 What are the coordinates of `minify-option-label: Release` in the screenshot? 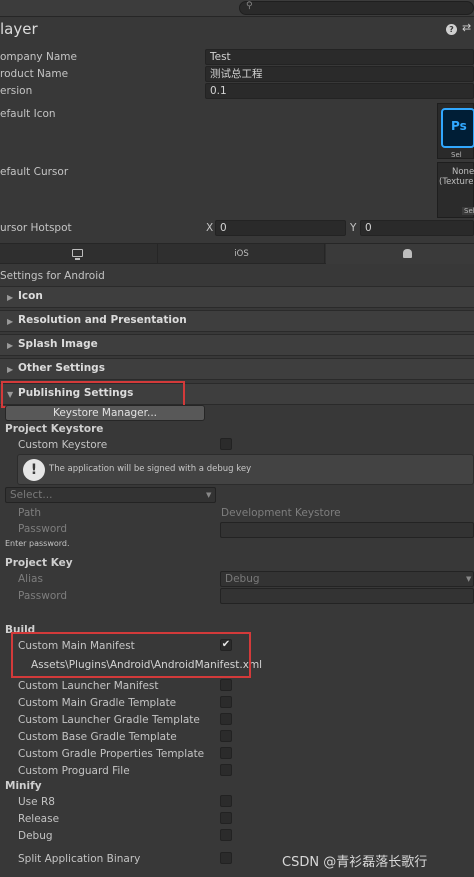 It's located at (39, 819).